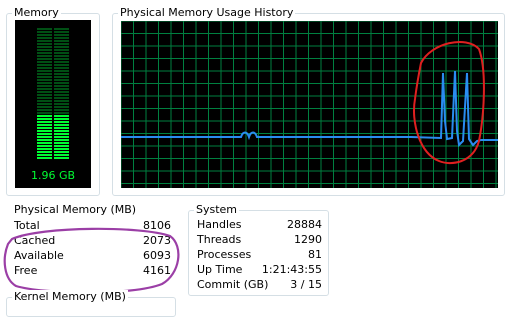  Describe the element at coordinates (217, 210) in the screenshot. I see `system-group-title: System` at that location.